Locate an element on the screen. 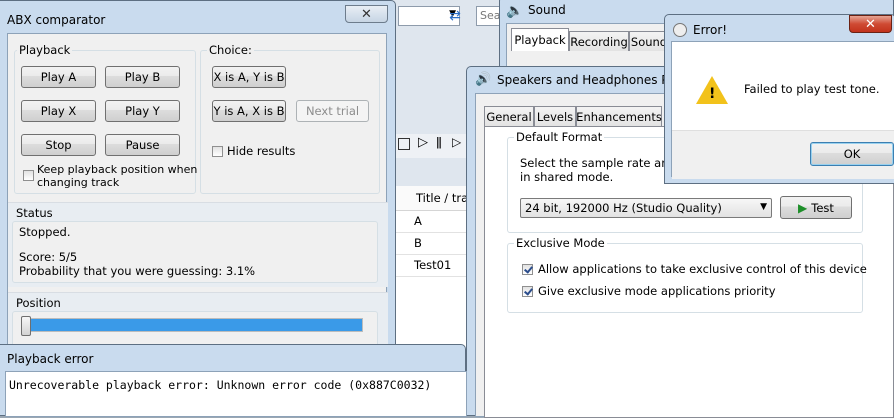 The width and height of the screenshot is (894, 418). error-message: Failed to play test tone. is located at coordinates (812, 89).